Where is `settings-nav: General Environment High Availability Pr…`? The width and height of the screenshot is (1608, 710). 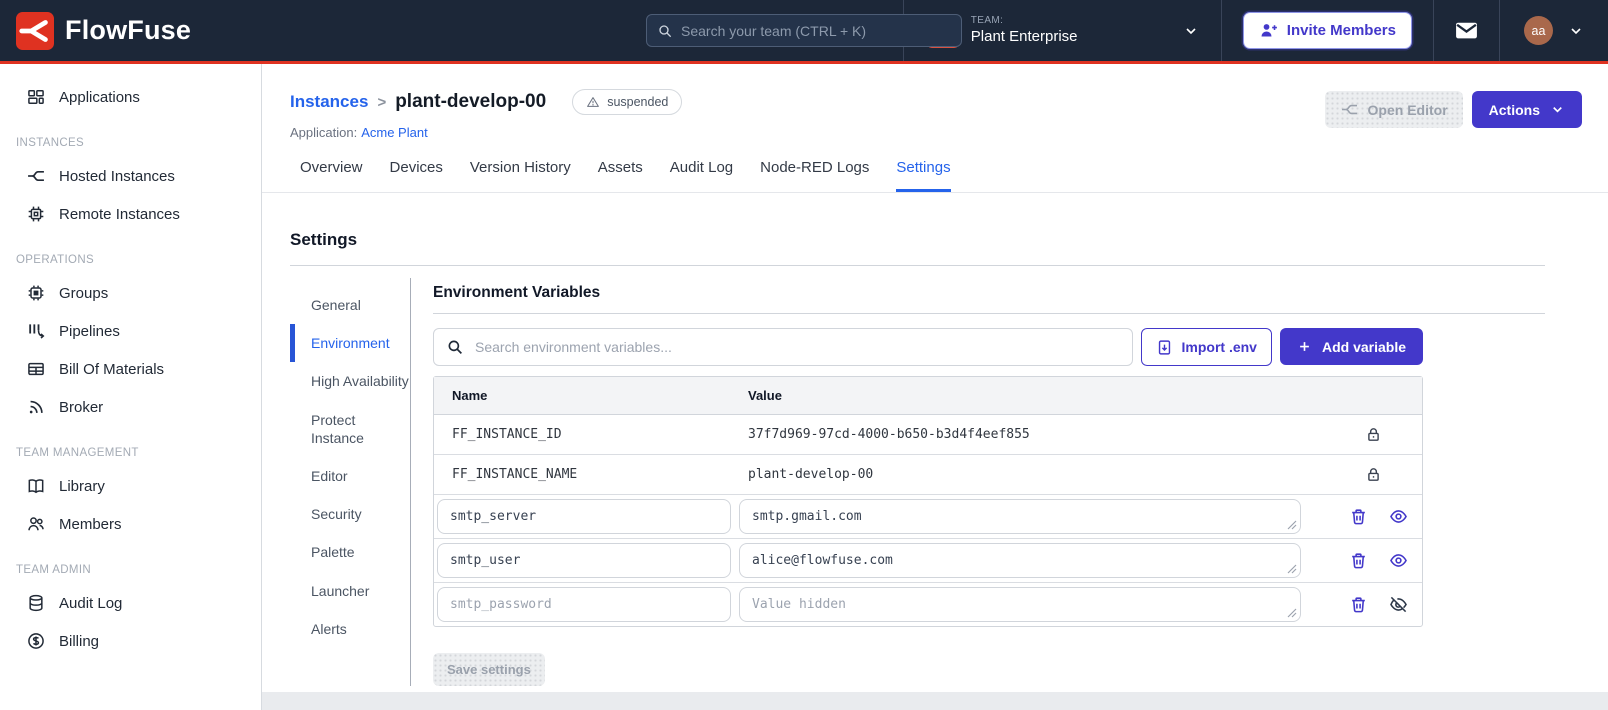
settings-nav: General Environment High Availability Pr… is located at coordinates (350, 482).